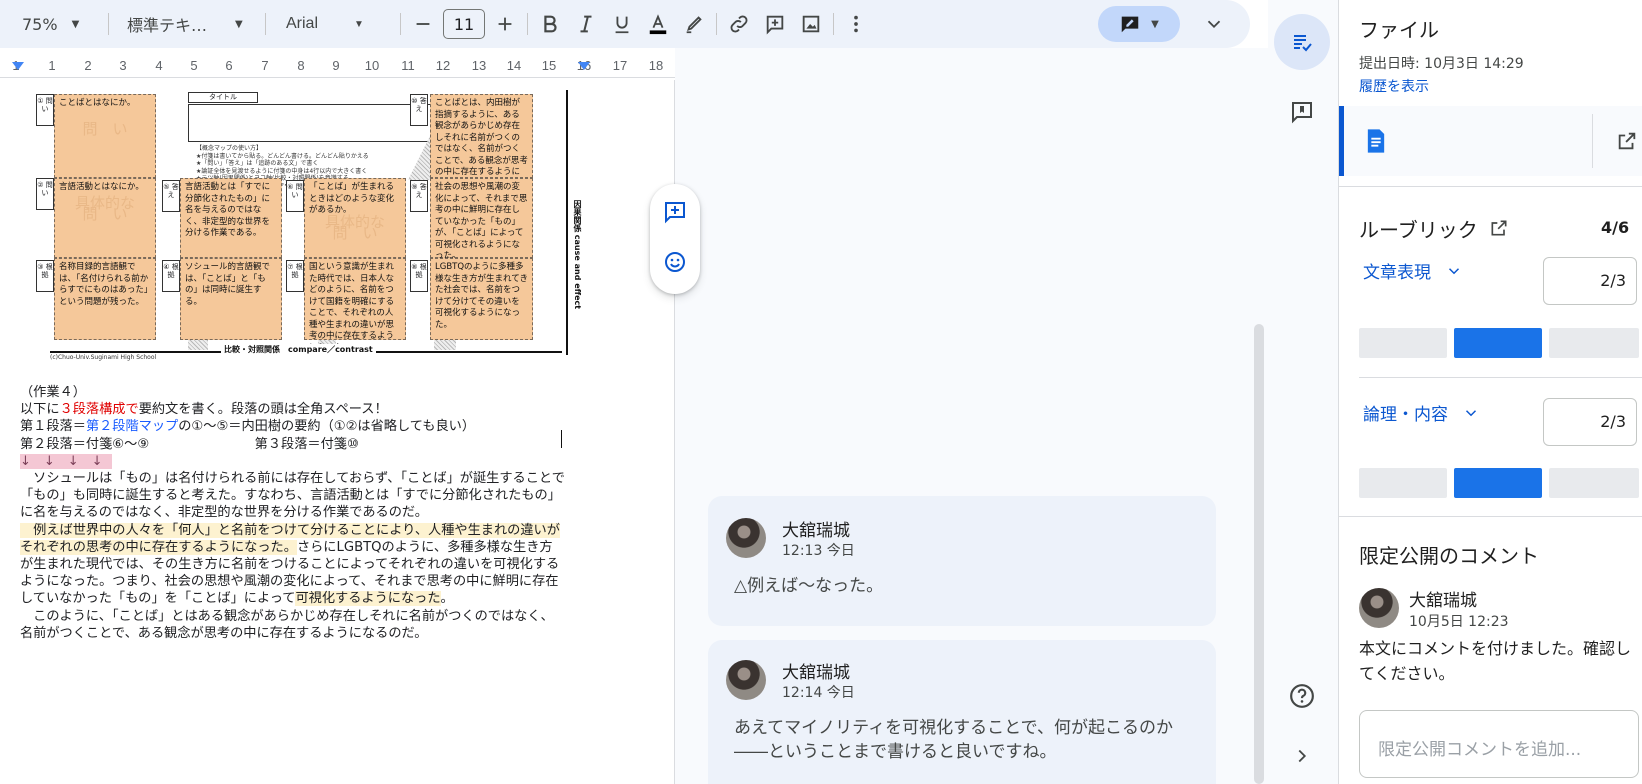 Image resolution: width=1642 pixels, height=784 pixels. Describe the element at coordinates (809, 586) in the screenshot. I see `comment-body: △例えば〜なった。` at that location.